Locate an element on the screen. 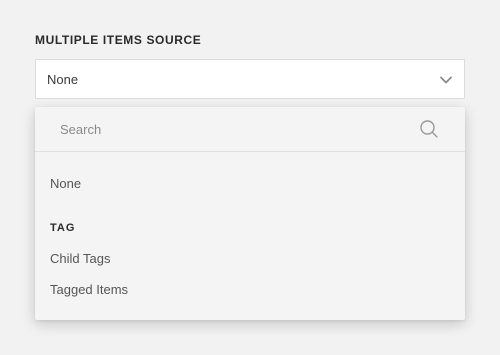 This screenshot has height=355, width=500. option-tagged-items: Tagged Items is located at coordinates (89, 289).